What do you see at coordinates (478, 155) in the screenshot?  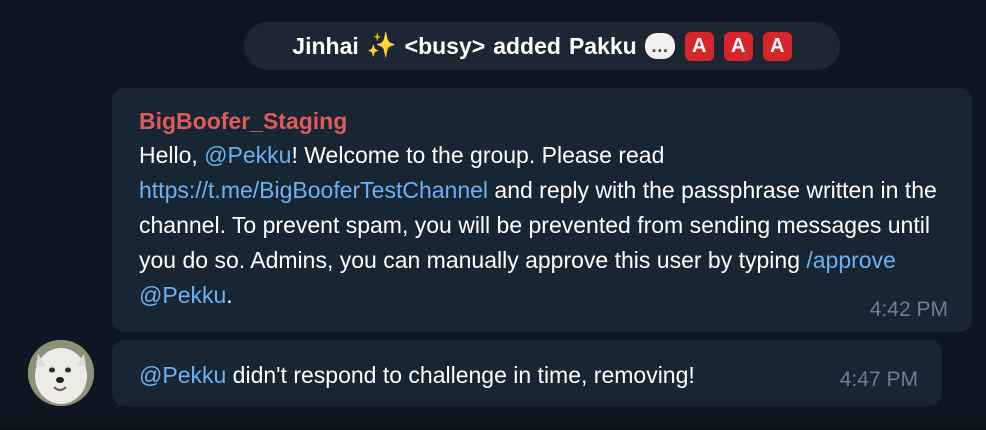 I see `message-text-segment: ! Welcome to the group. Please read` at bounding box center [478, 155].